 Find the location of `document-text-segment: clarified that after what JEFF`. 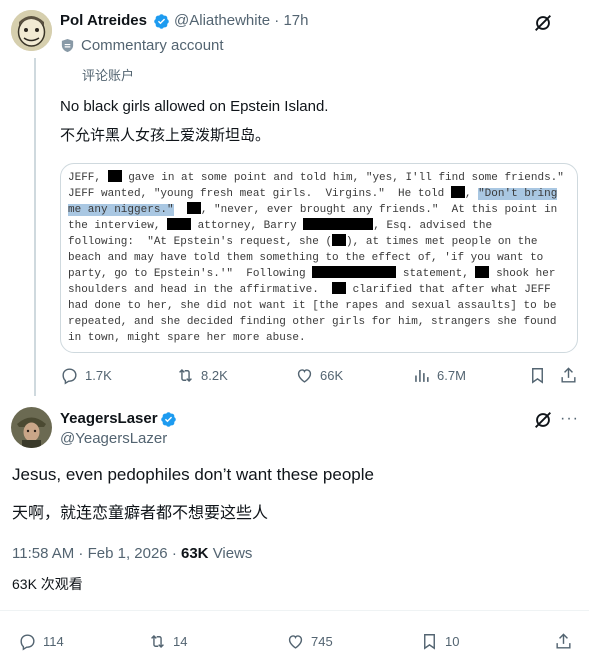

document-text-segment: clarified that after what JEFF is located at coordinates (448, 290).